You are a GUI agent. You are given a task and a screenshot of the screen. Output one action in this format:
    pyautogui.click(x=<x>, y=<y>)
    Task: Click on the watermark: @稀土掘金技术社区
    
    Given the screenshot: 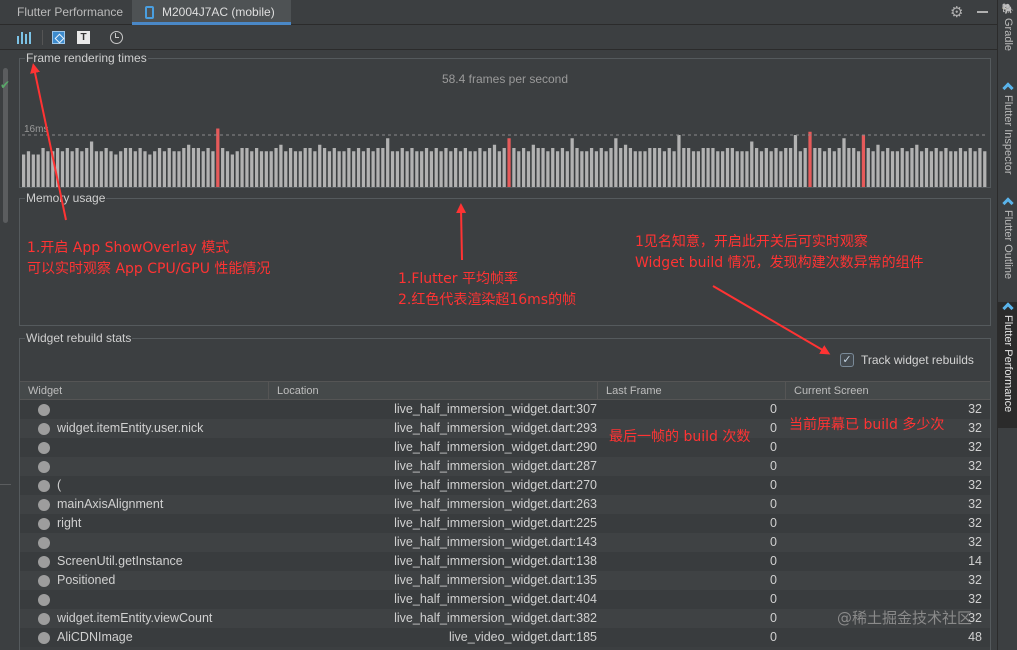 What is the action you would take?
    pyautogui.click(x=905, y=618)
    